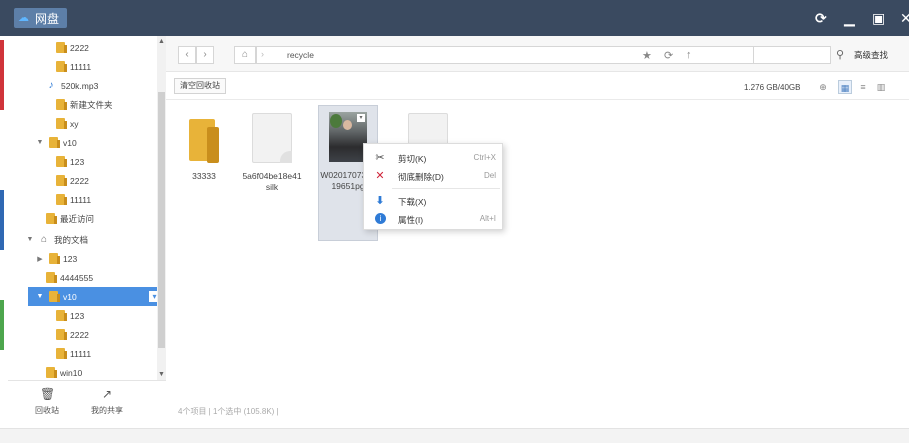  Describe the element at coordinates (484, 157) in the screenshot. I see `menu-item-shortcut: Ctrl+X` at that location.